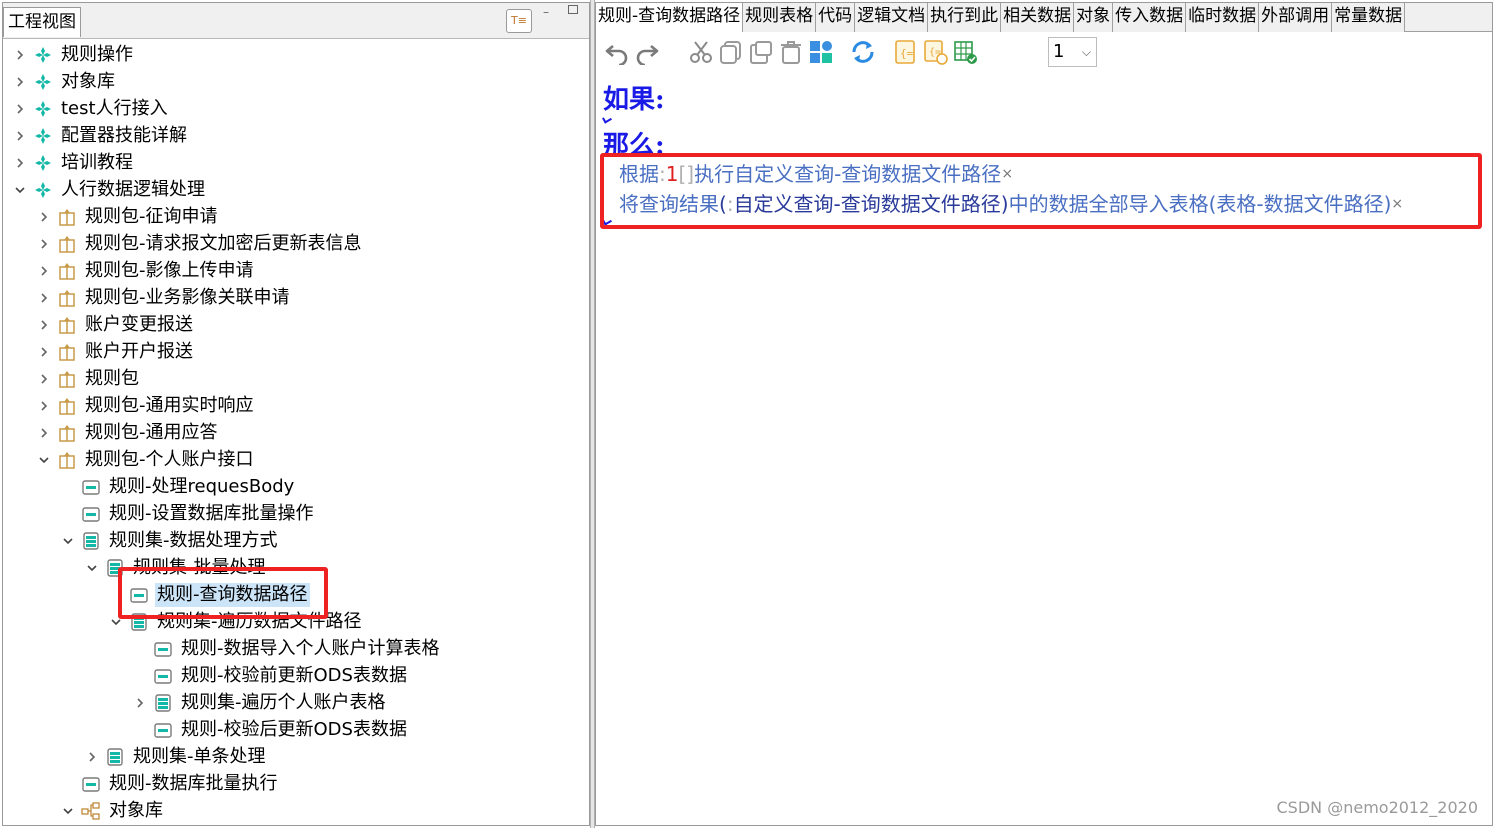 This screenshot has height=828, width=1495. I want to click on maximize-button, so click(573, 9).